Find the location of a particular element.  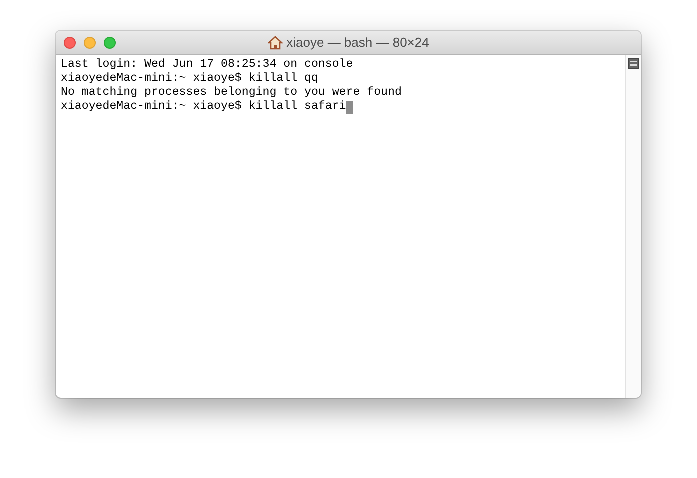

zoom-button is located at coordinates (110, 42).